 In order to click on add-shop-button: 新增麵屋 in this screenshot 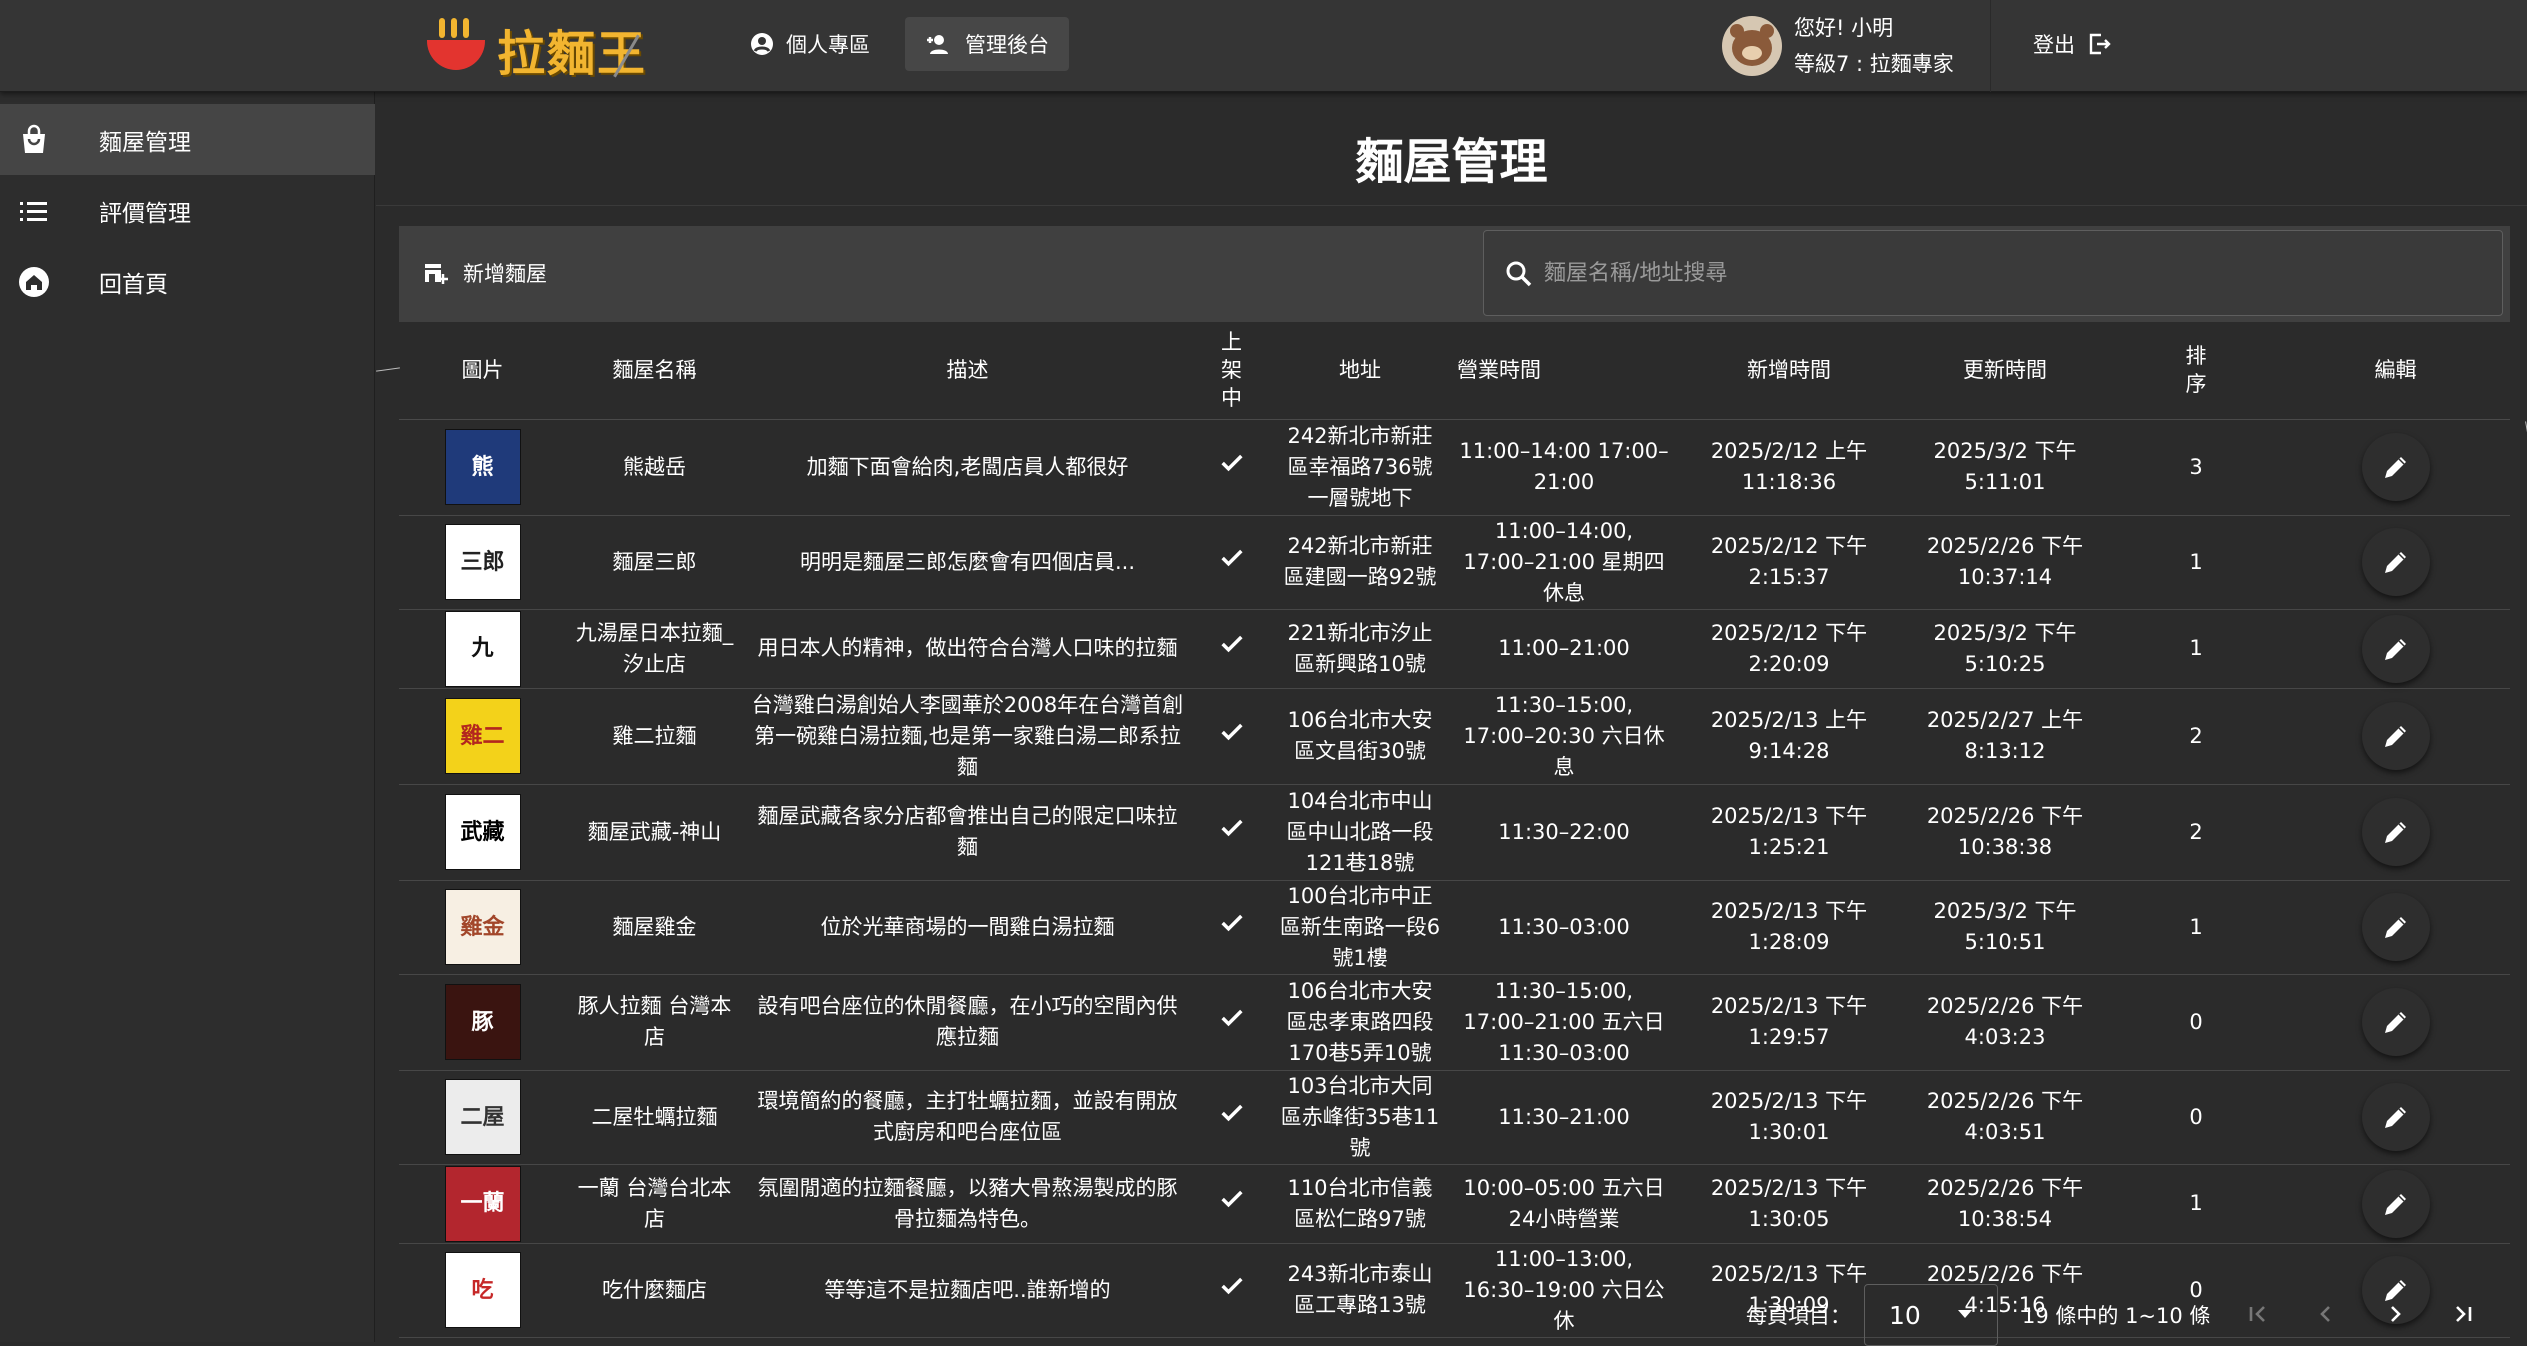, I will do `click(485, 273)`.